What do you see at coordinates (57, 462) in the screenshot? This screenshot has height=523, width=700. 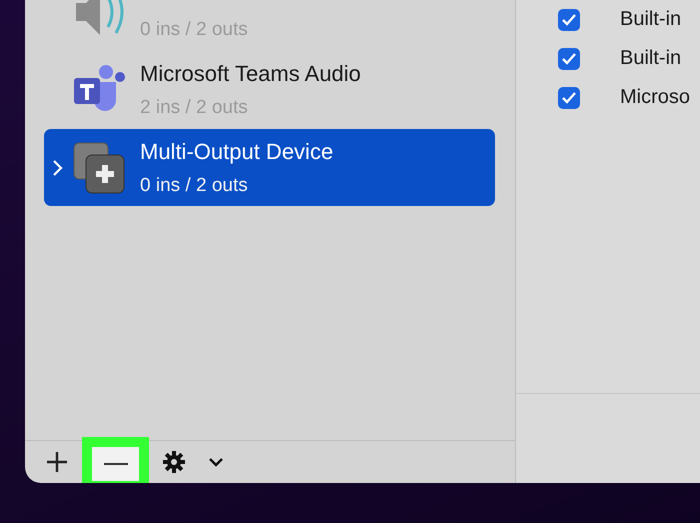 I see `plus-icon` at bounding box center [57, 462].